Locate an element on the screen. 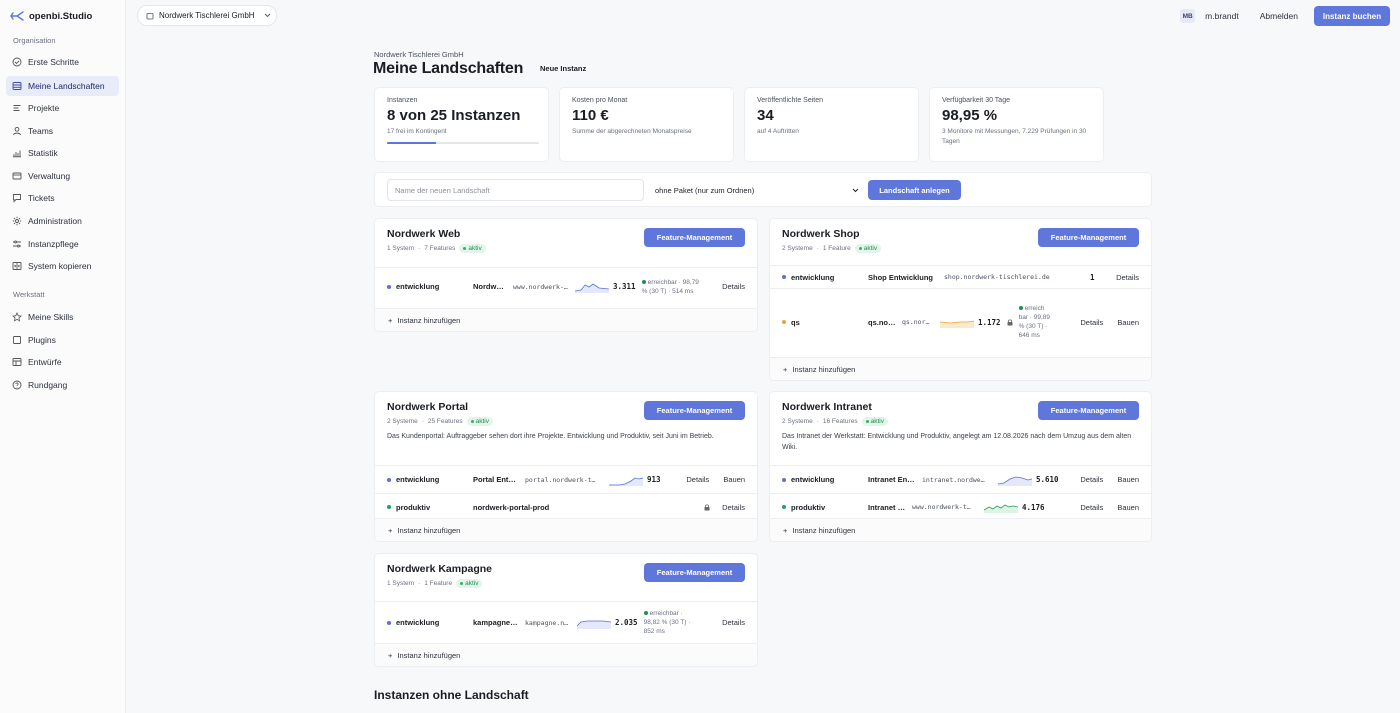 This screenshot has width=1400, height=713. new-instance-link: Neue Instanz is located at coordinates (563, 68).